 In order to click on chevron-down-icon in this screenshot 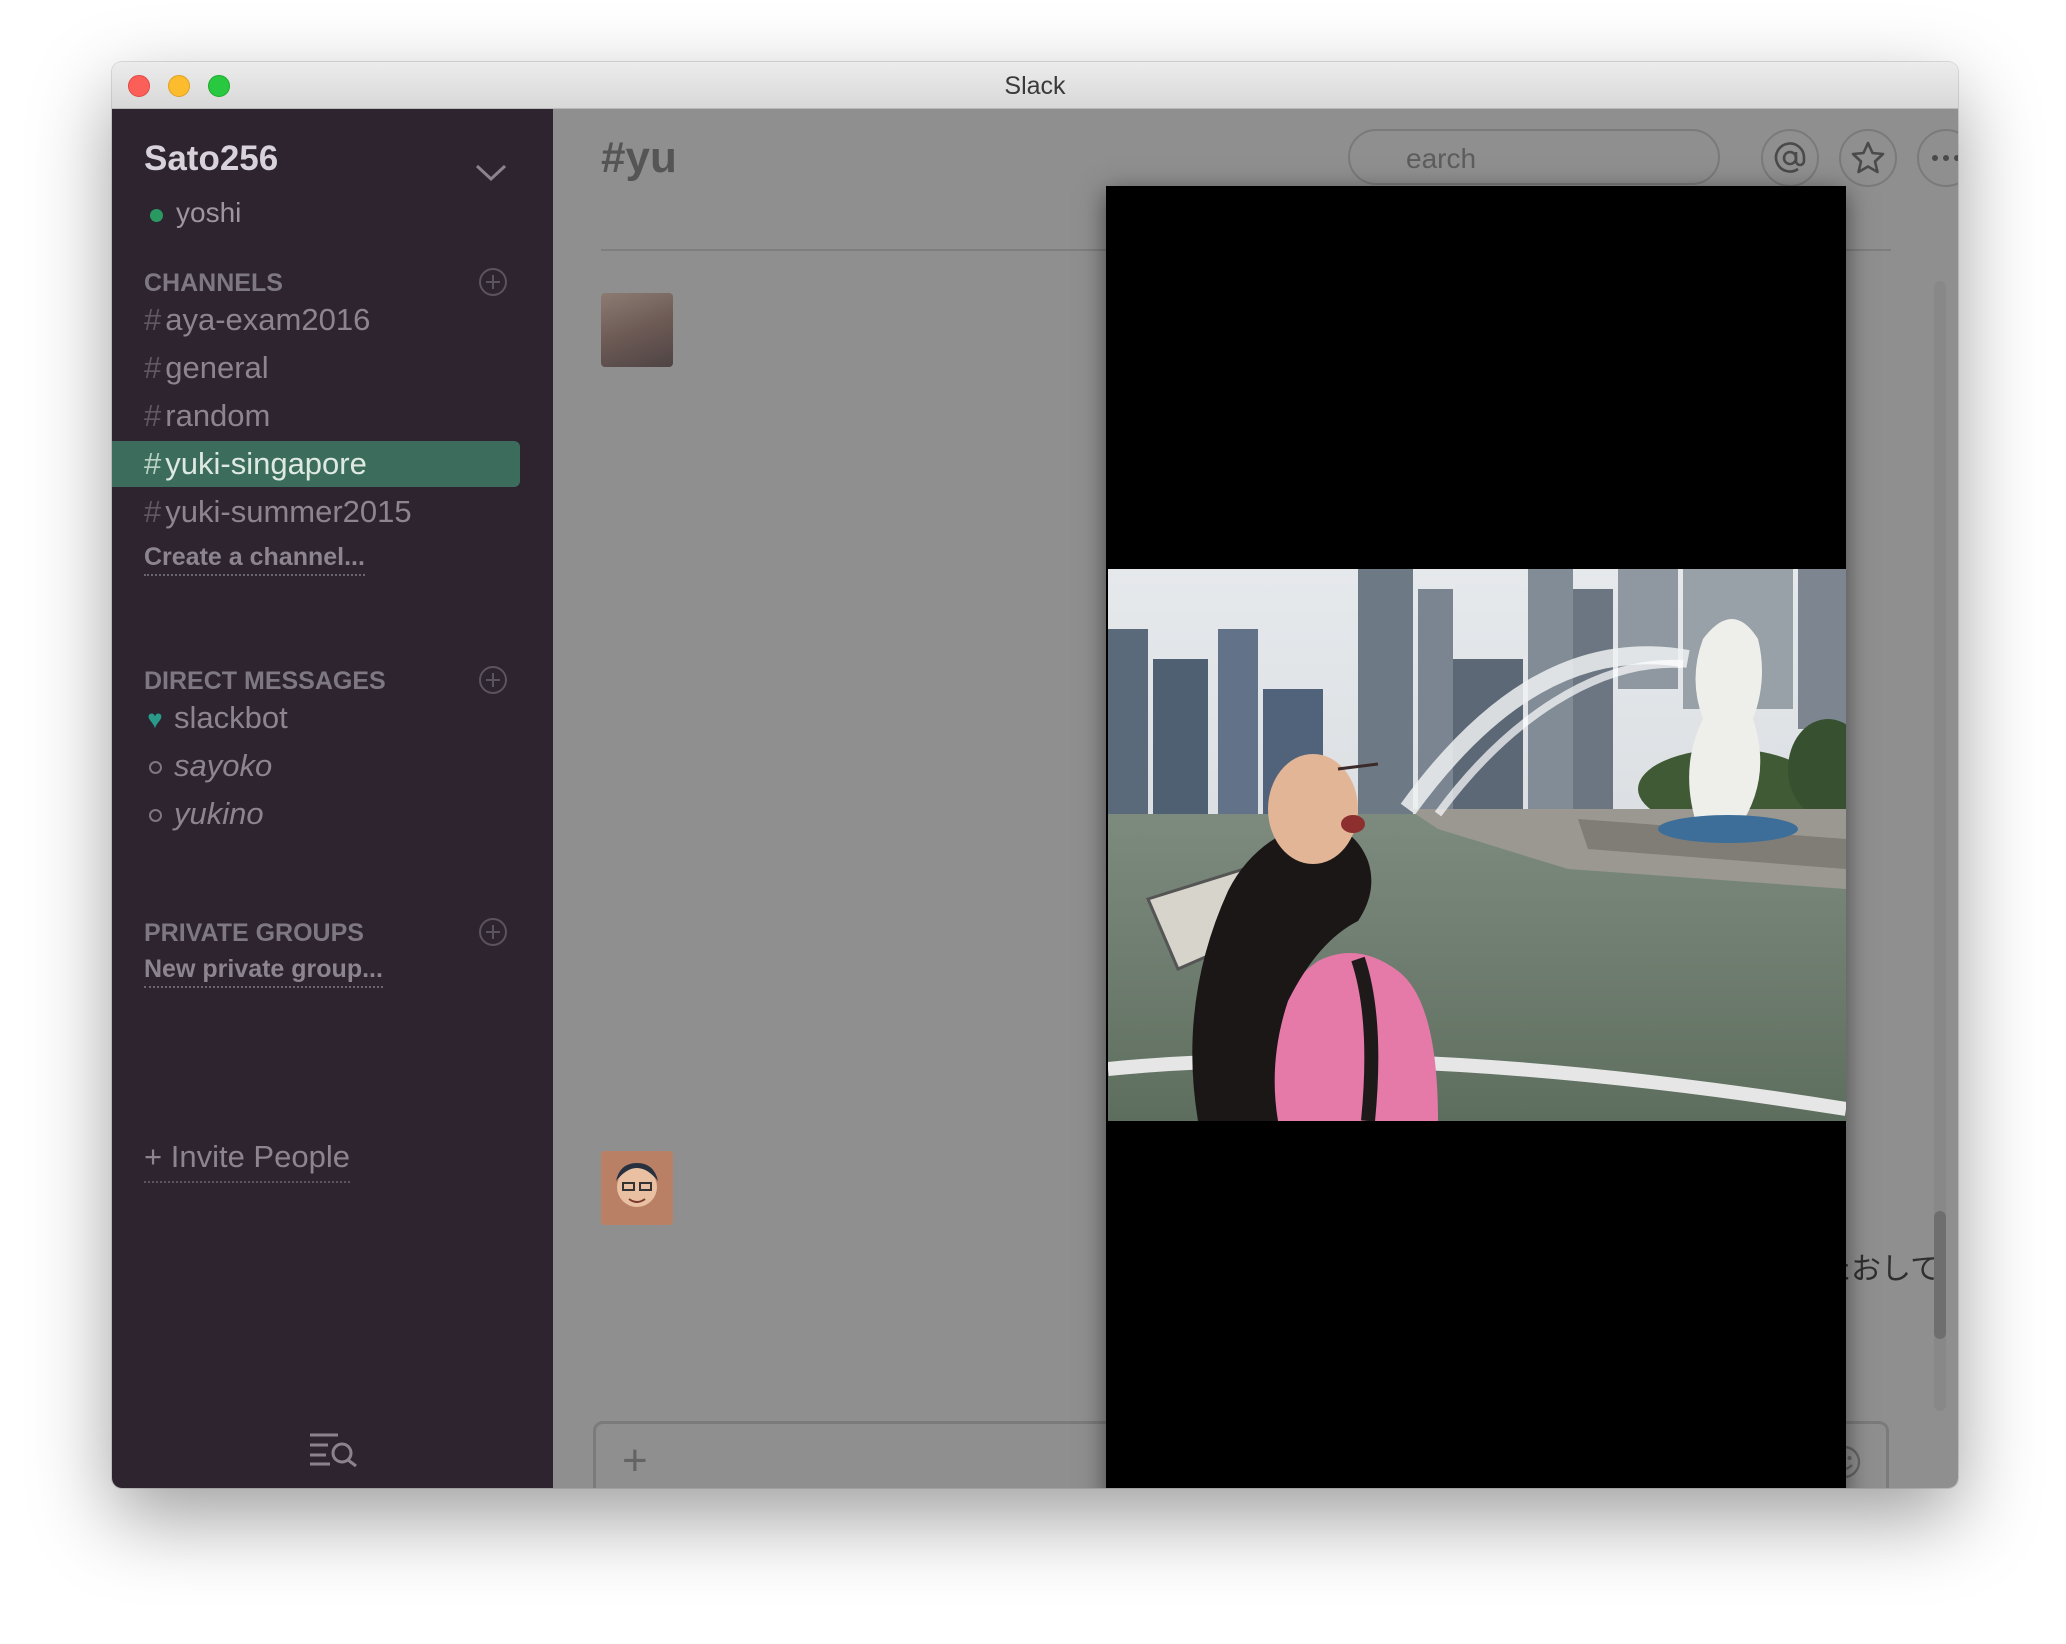, I will do `click(490, 172)`.